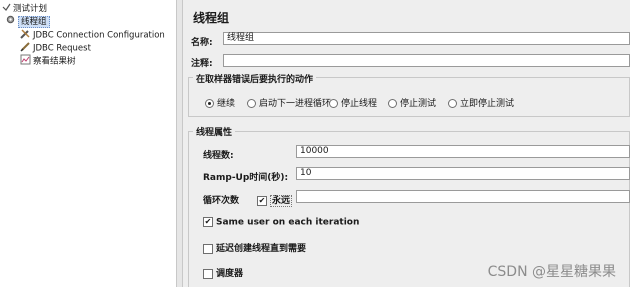 This screenshot has height=287, width=630. What do you see at coordinates (289, 102) in the screenshot?
I see `radio-start-next-loop: 启动下一进程循环` at bounding box center [289, 102].